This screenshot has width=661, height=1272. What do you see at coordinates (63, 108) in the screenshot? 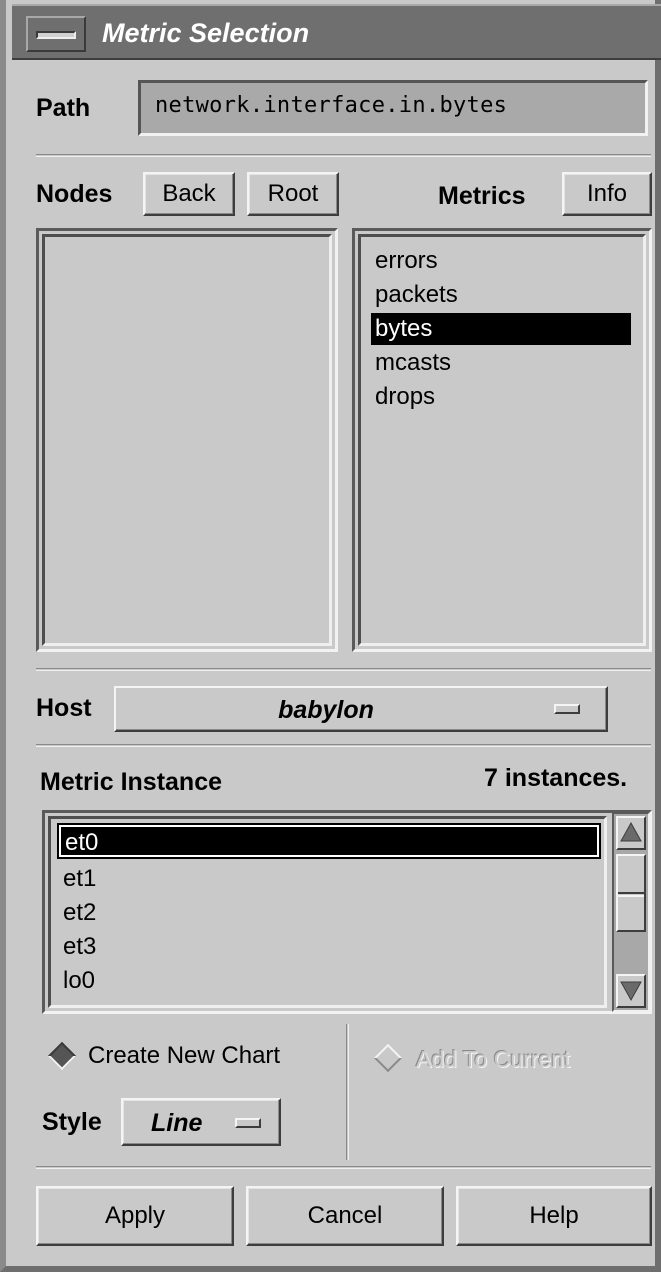
I see `path-label: Path` at bounding box center [63, 108].